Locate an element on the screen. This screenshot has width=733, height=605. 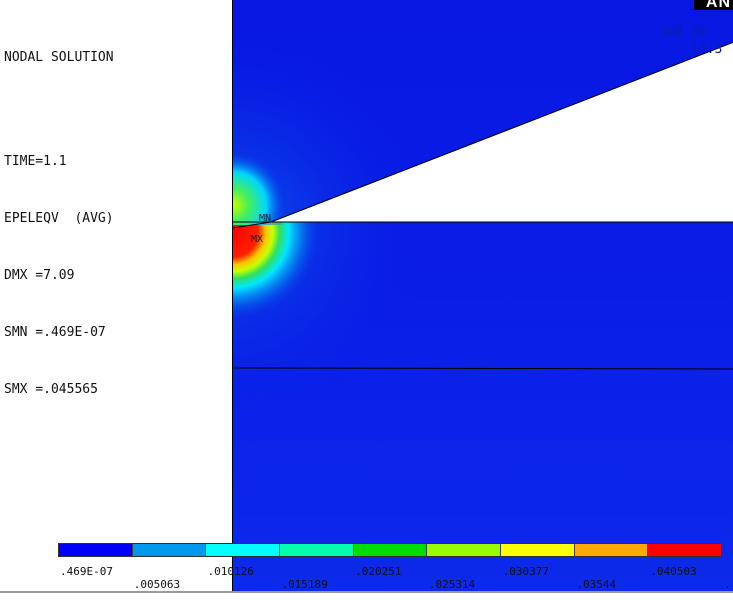
result-item: EPELEQV (AVG) is located at coordinates (59, 218).